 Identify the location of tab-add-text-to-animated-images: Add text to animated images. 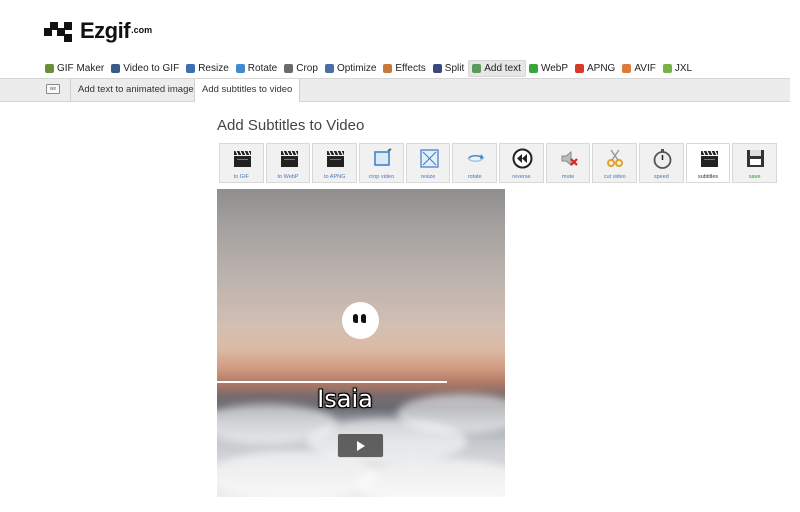
(137, 90).